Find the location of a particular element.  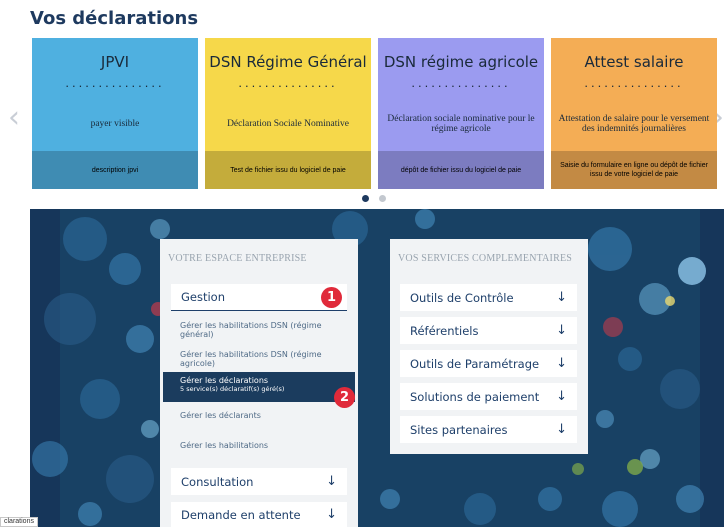

outils-parametrage-menu: Outils de Paramétrage ↓ is located at coordinates (488, 363).